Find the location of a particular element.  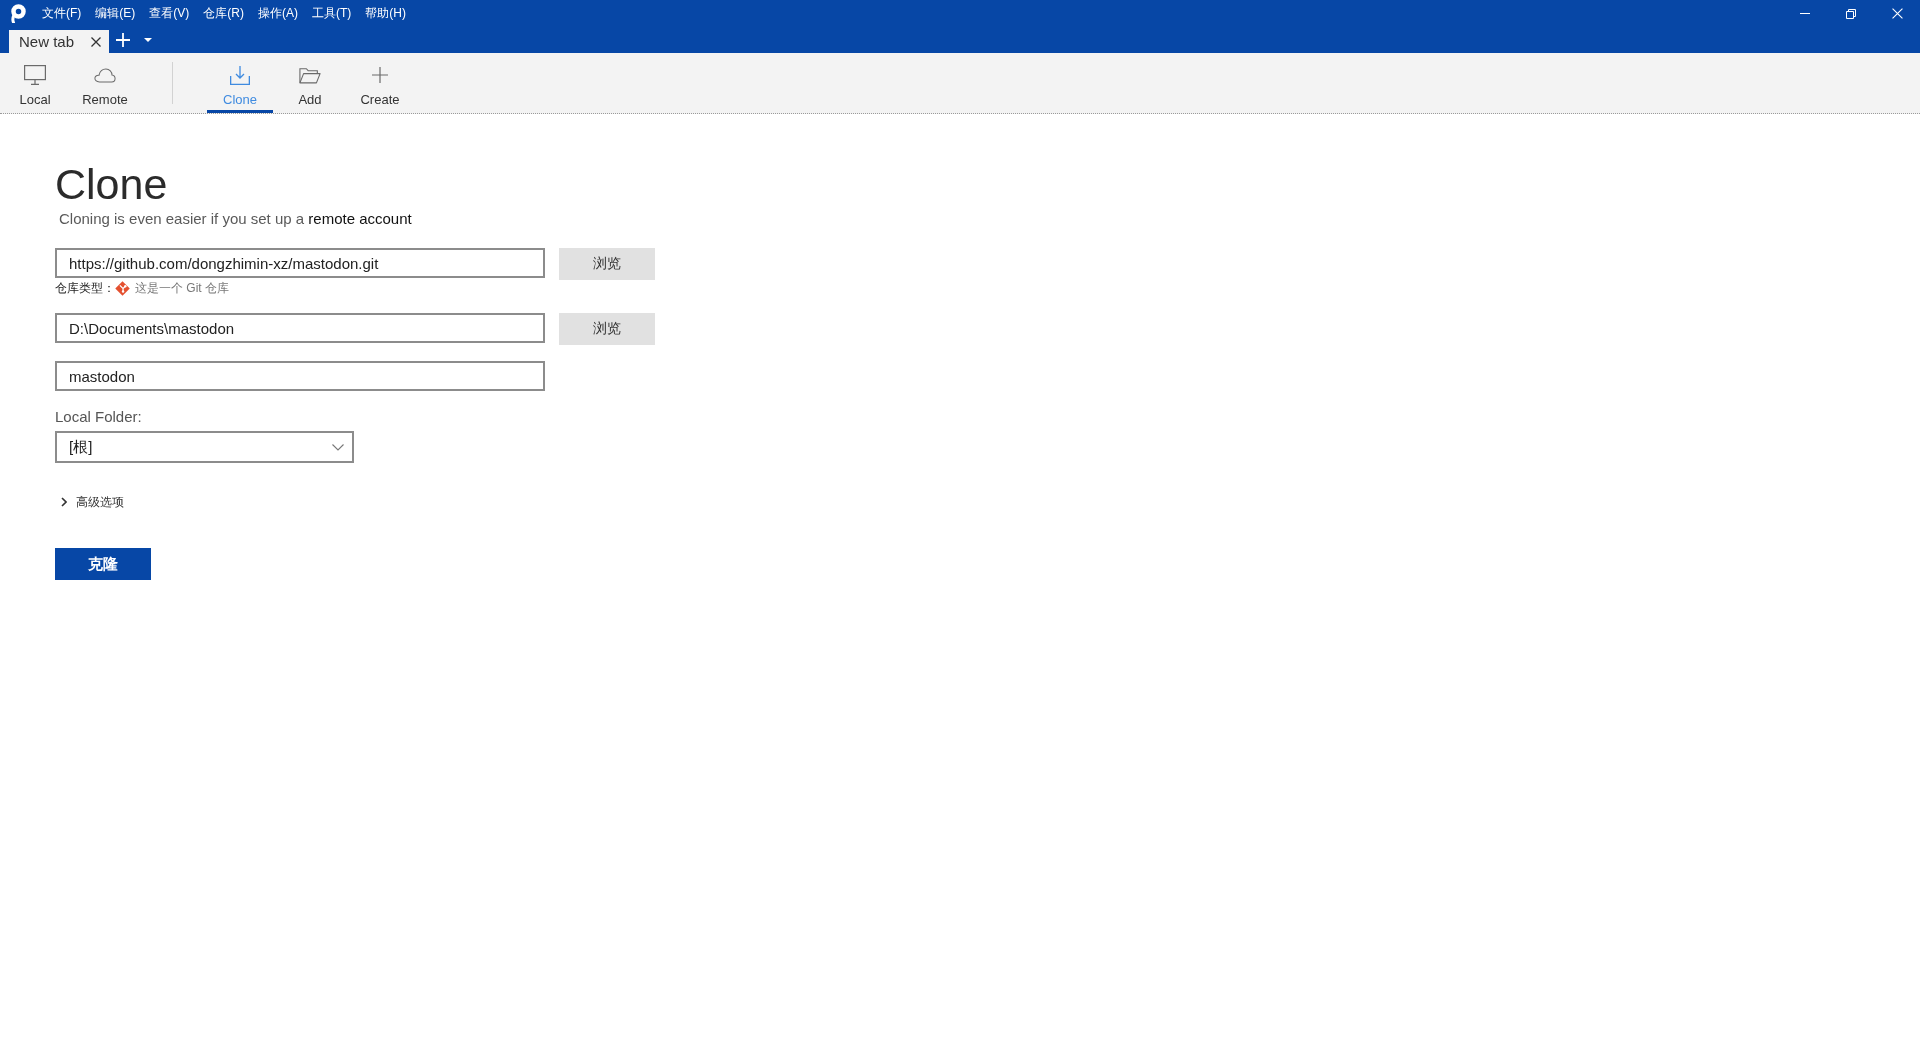

url-field: https://github.com/dongzhimin-xz/mastodon.git is located at coordinates (300, 263).